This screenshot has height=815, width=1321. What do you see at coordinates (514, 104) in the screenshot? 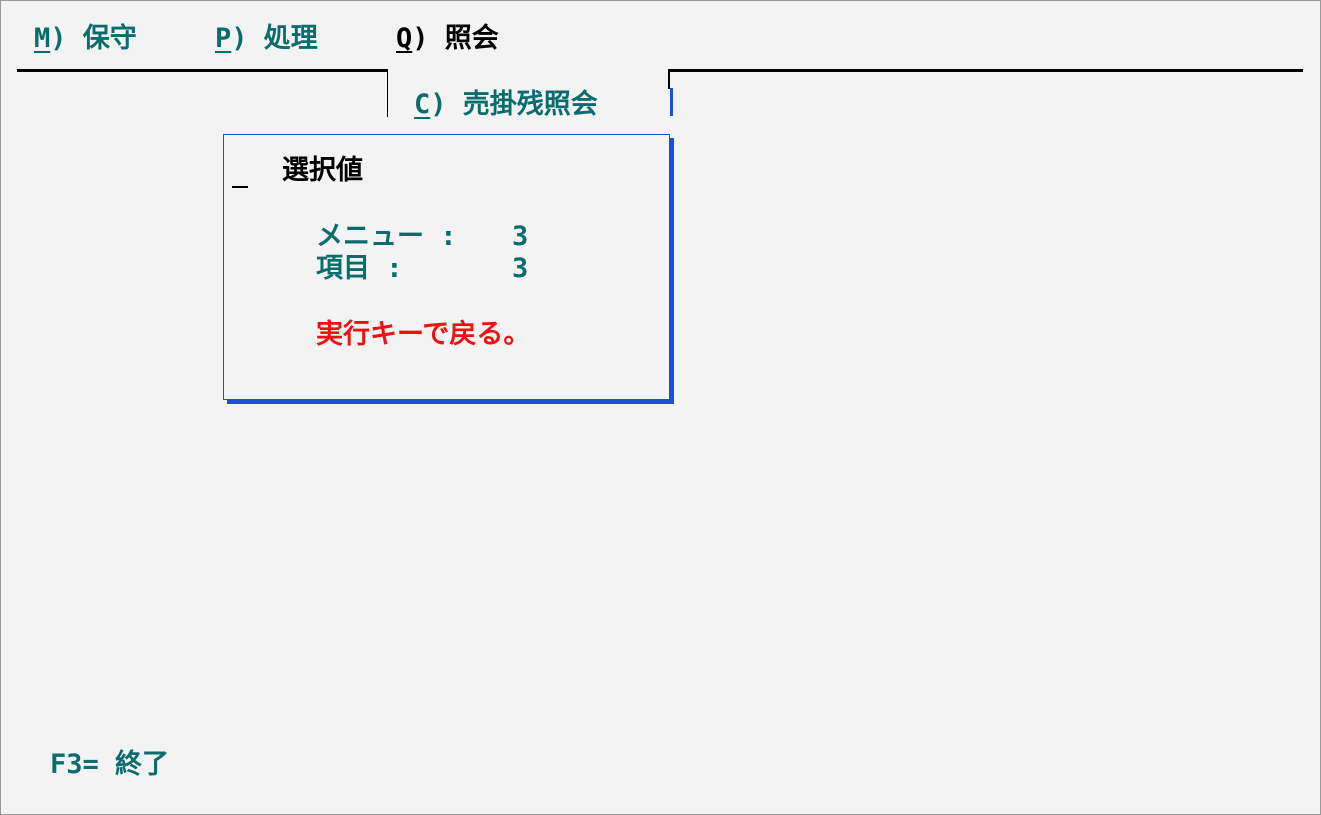
I see `submenu-label: ) 売掛残照会` at bounding box center [514, 104].